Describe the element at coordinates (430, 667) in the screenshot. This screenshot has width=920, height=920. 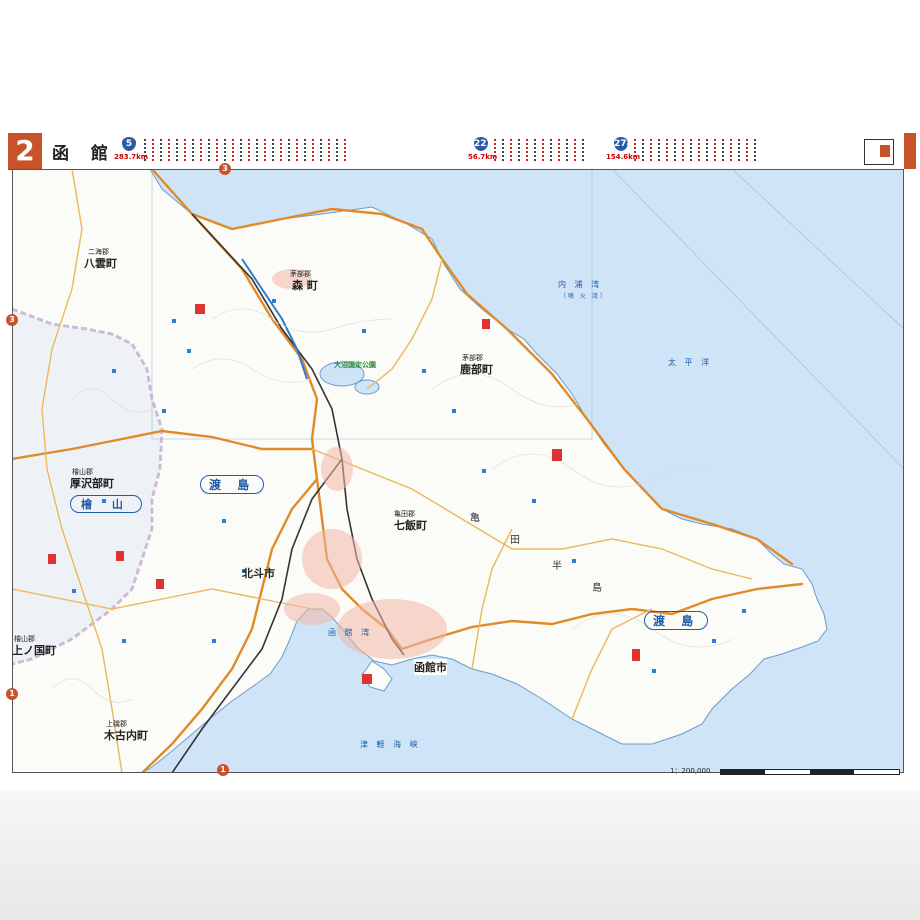
I see `city-hakodate: 函館市` at that location.